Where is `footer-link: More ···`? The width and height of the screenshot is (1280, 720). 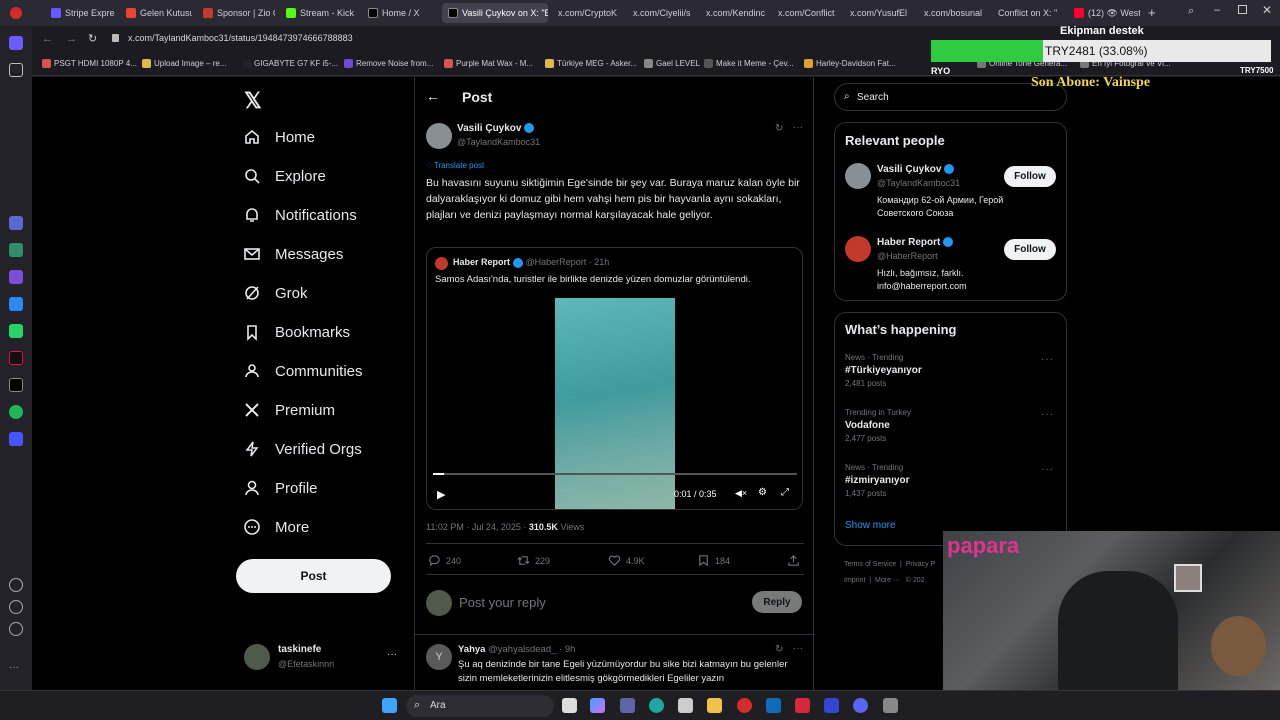
footer-link: More ··· is located at coordinates (887, 580).